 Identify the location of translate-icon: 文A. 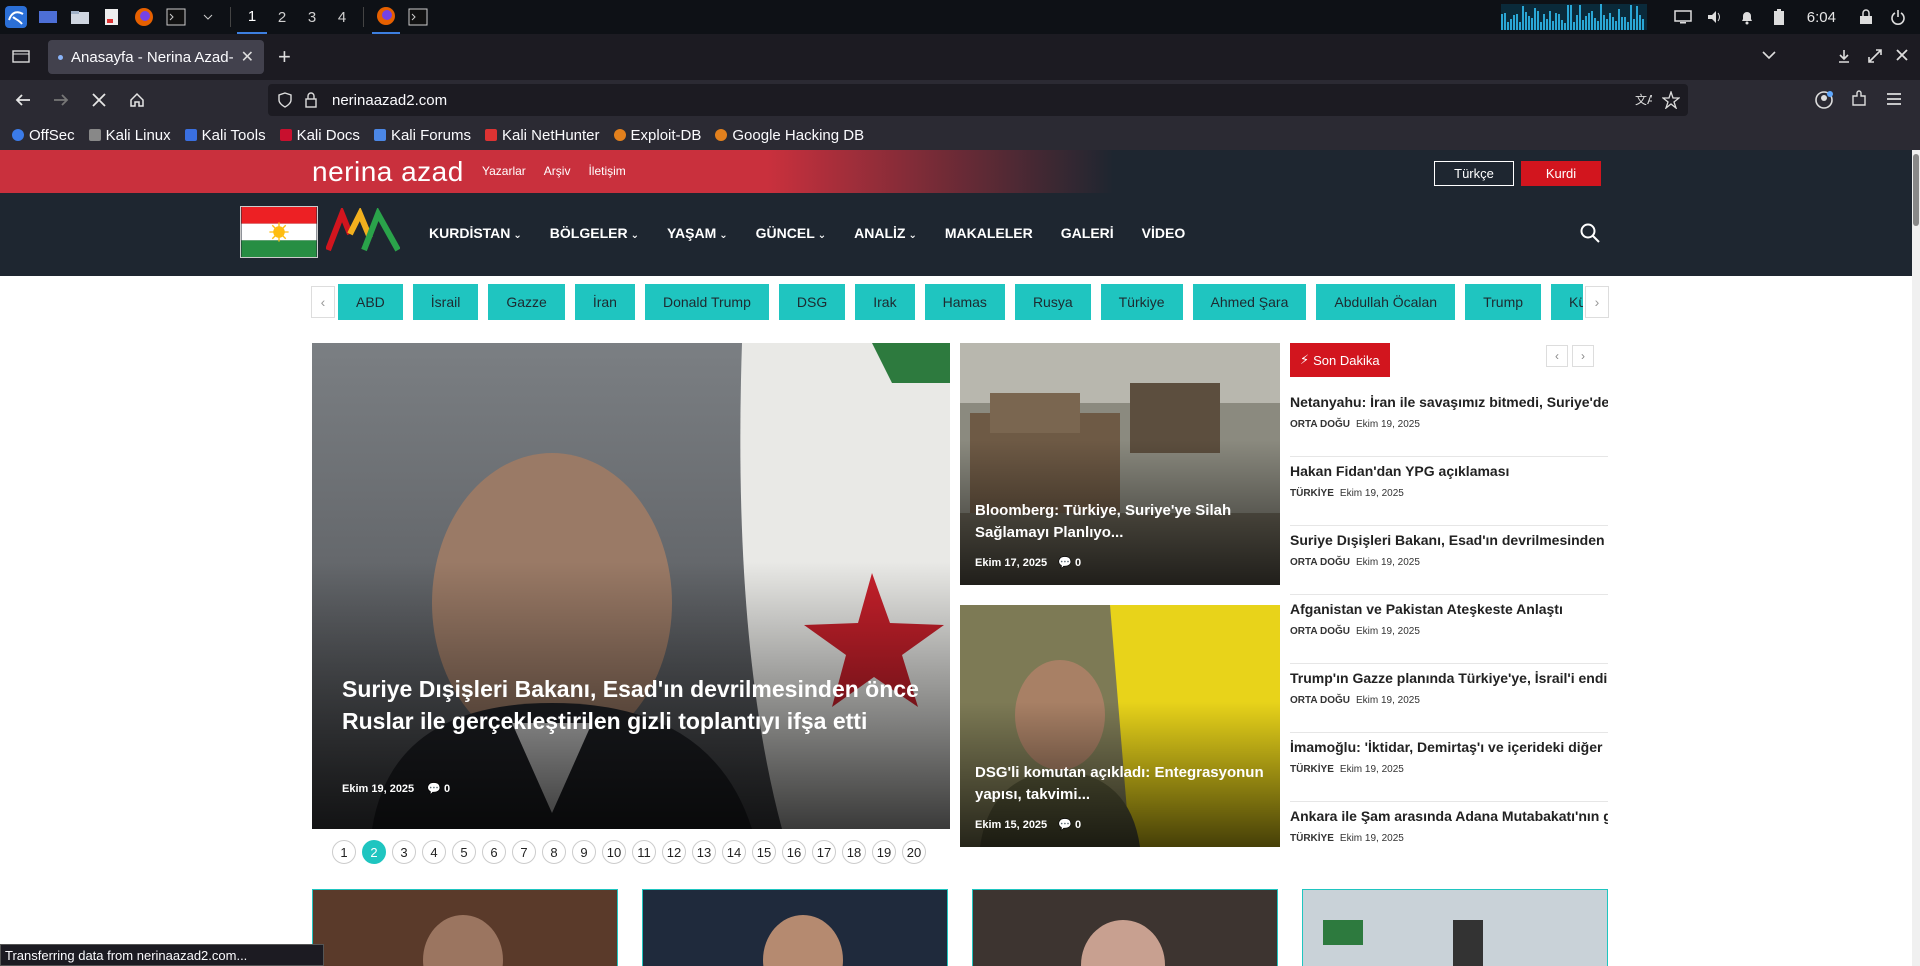
(1643, 100).